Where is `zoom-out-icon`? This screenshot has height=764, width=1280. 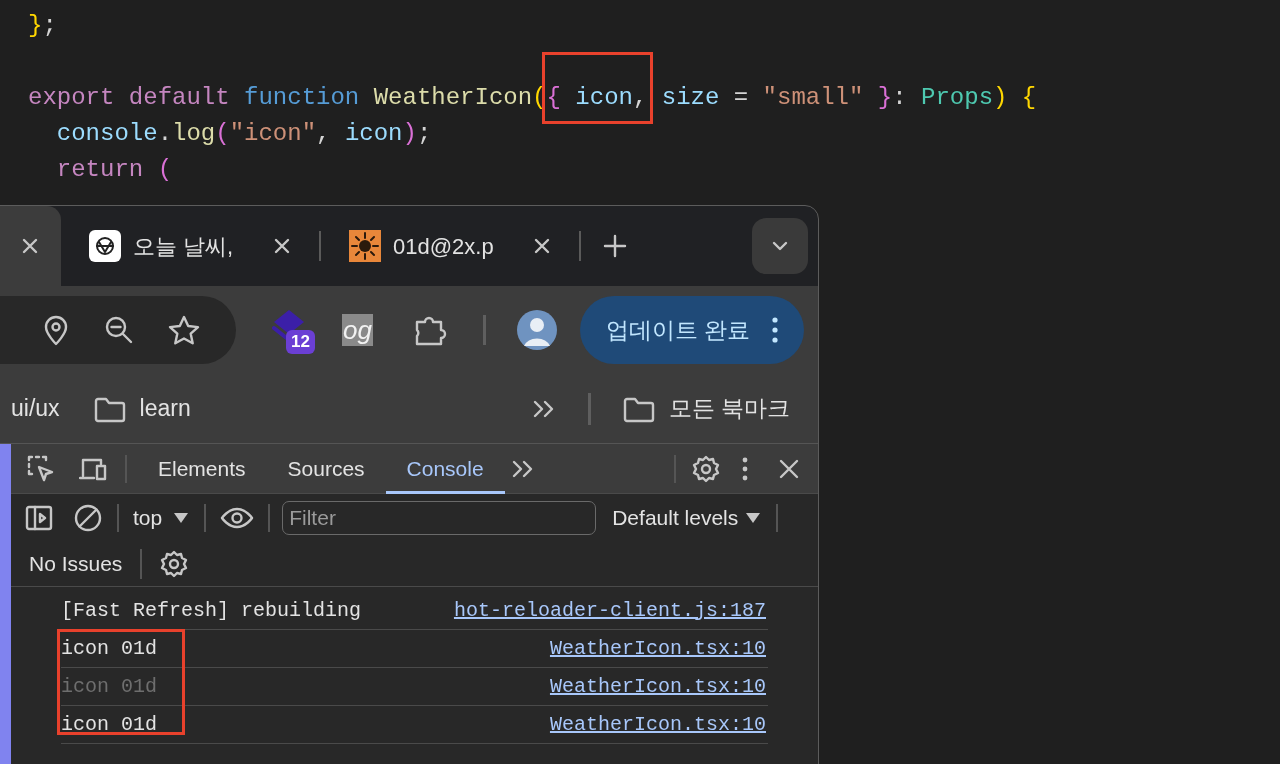
zoom-out-icon is located at coordinates (119, 330).